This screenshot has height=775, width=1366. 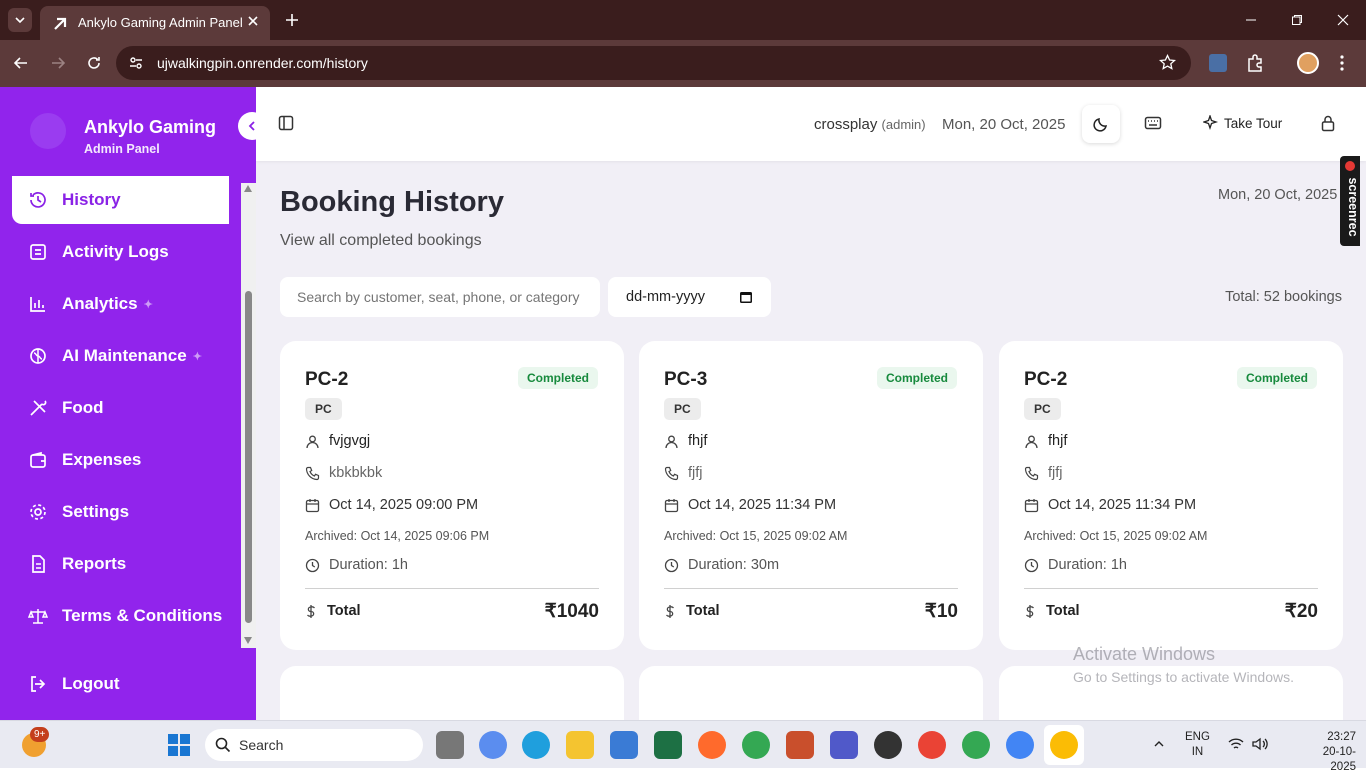 What do you see at coordinates (800, 745) in the screenshot?
I see `powerpoint-icon` at bounding box center [800, 745].